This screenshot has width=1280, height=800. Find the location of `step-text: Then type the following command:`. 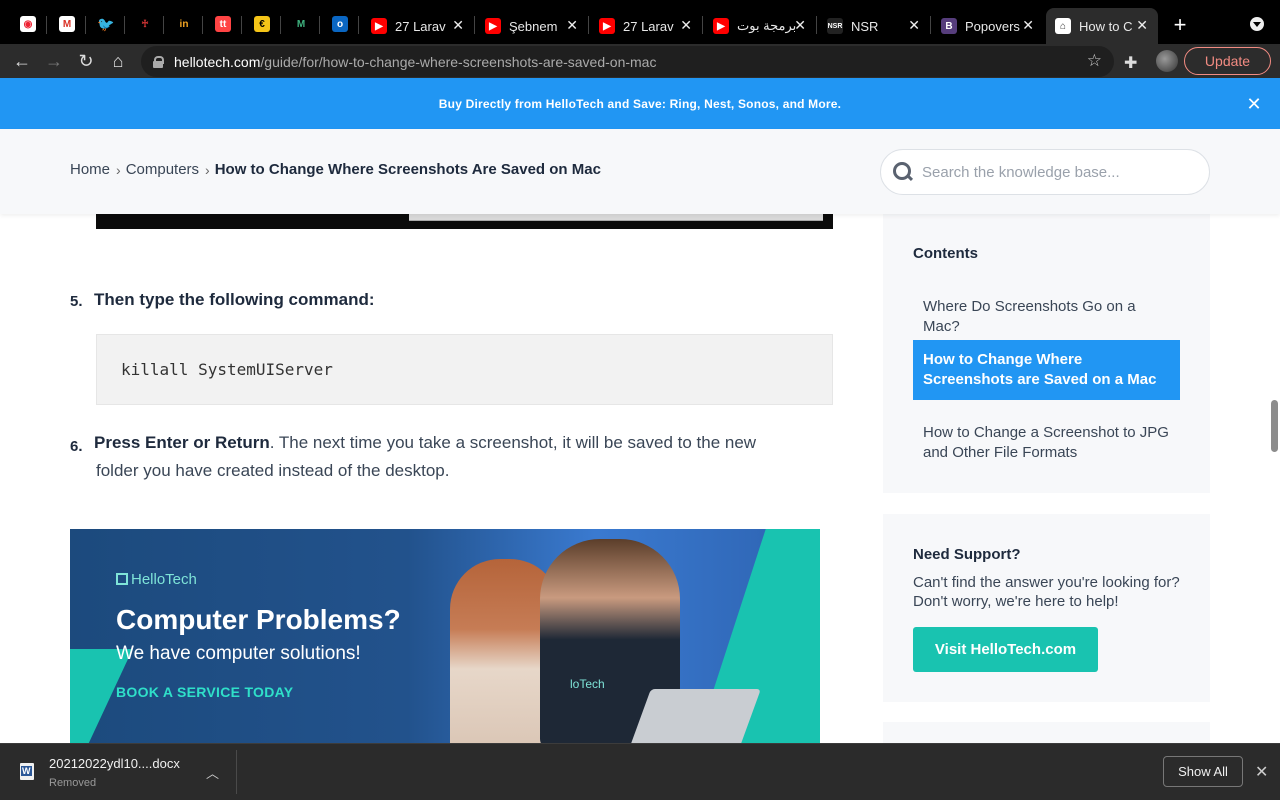

step-text: Then type the following command: is located at coordinates (234, 299).